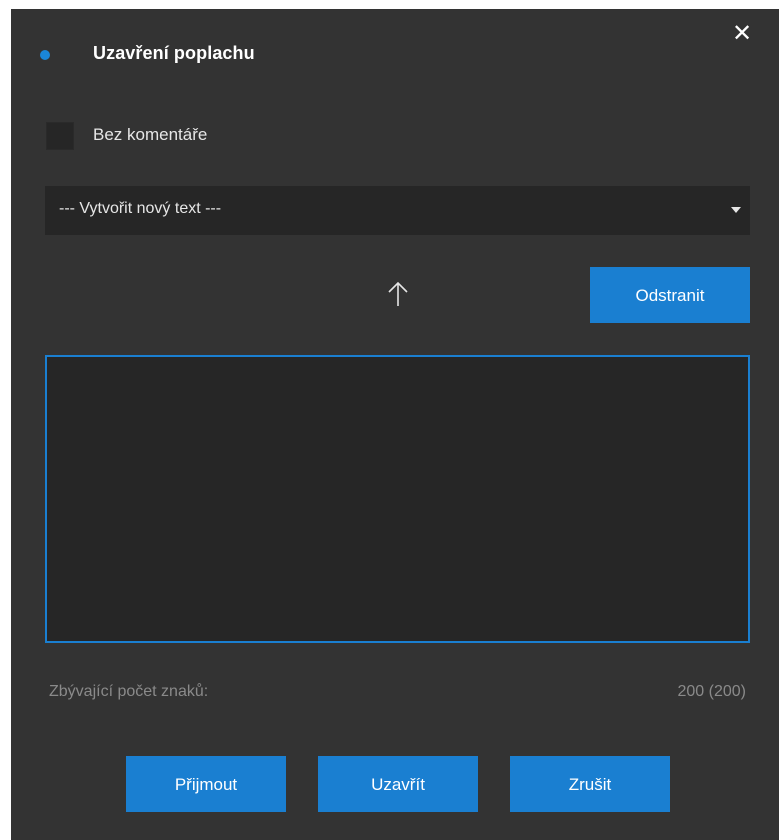 Image resolution: width=779 pixels, height=840 pixels. I want to click on dialog-title: Uzavření poplachu, so click(174, 53).